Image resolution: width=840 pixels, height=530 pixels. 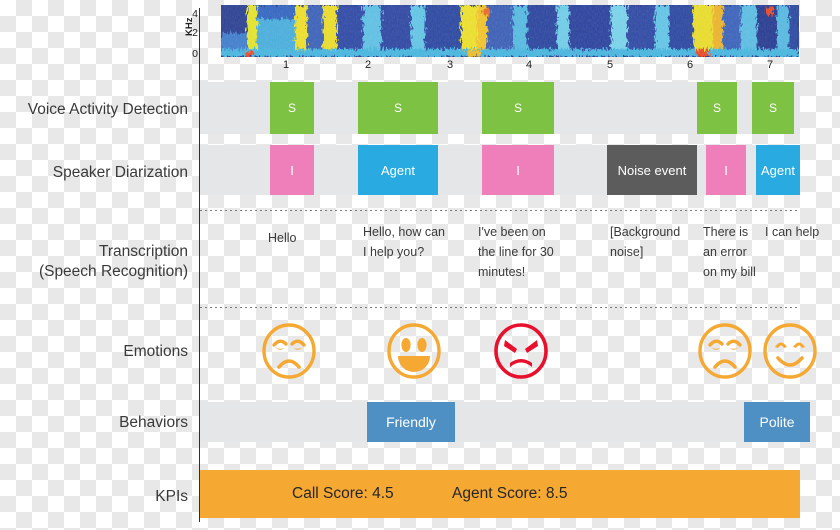 I want to click on transcription-cell: Hello, how can I help you?, so click(x=404, y=242).